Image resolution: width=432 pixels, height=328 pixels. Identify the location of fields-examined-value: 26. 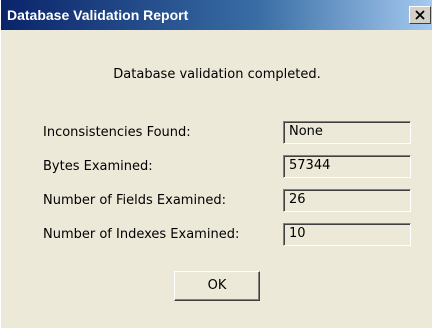
(347, 200).